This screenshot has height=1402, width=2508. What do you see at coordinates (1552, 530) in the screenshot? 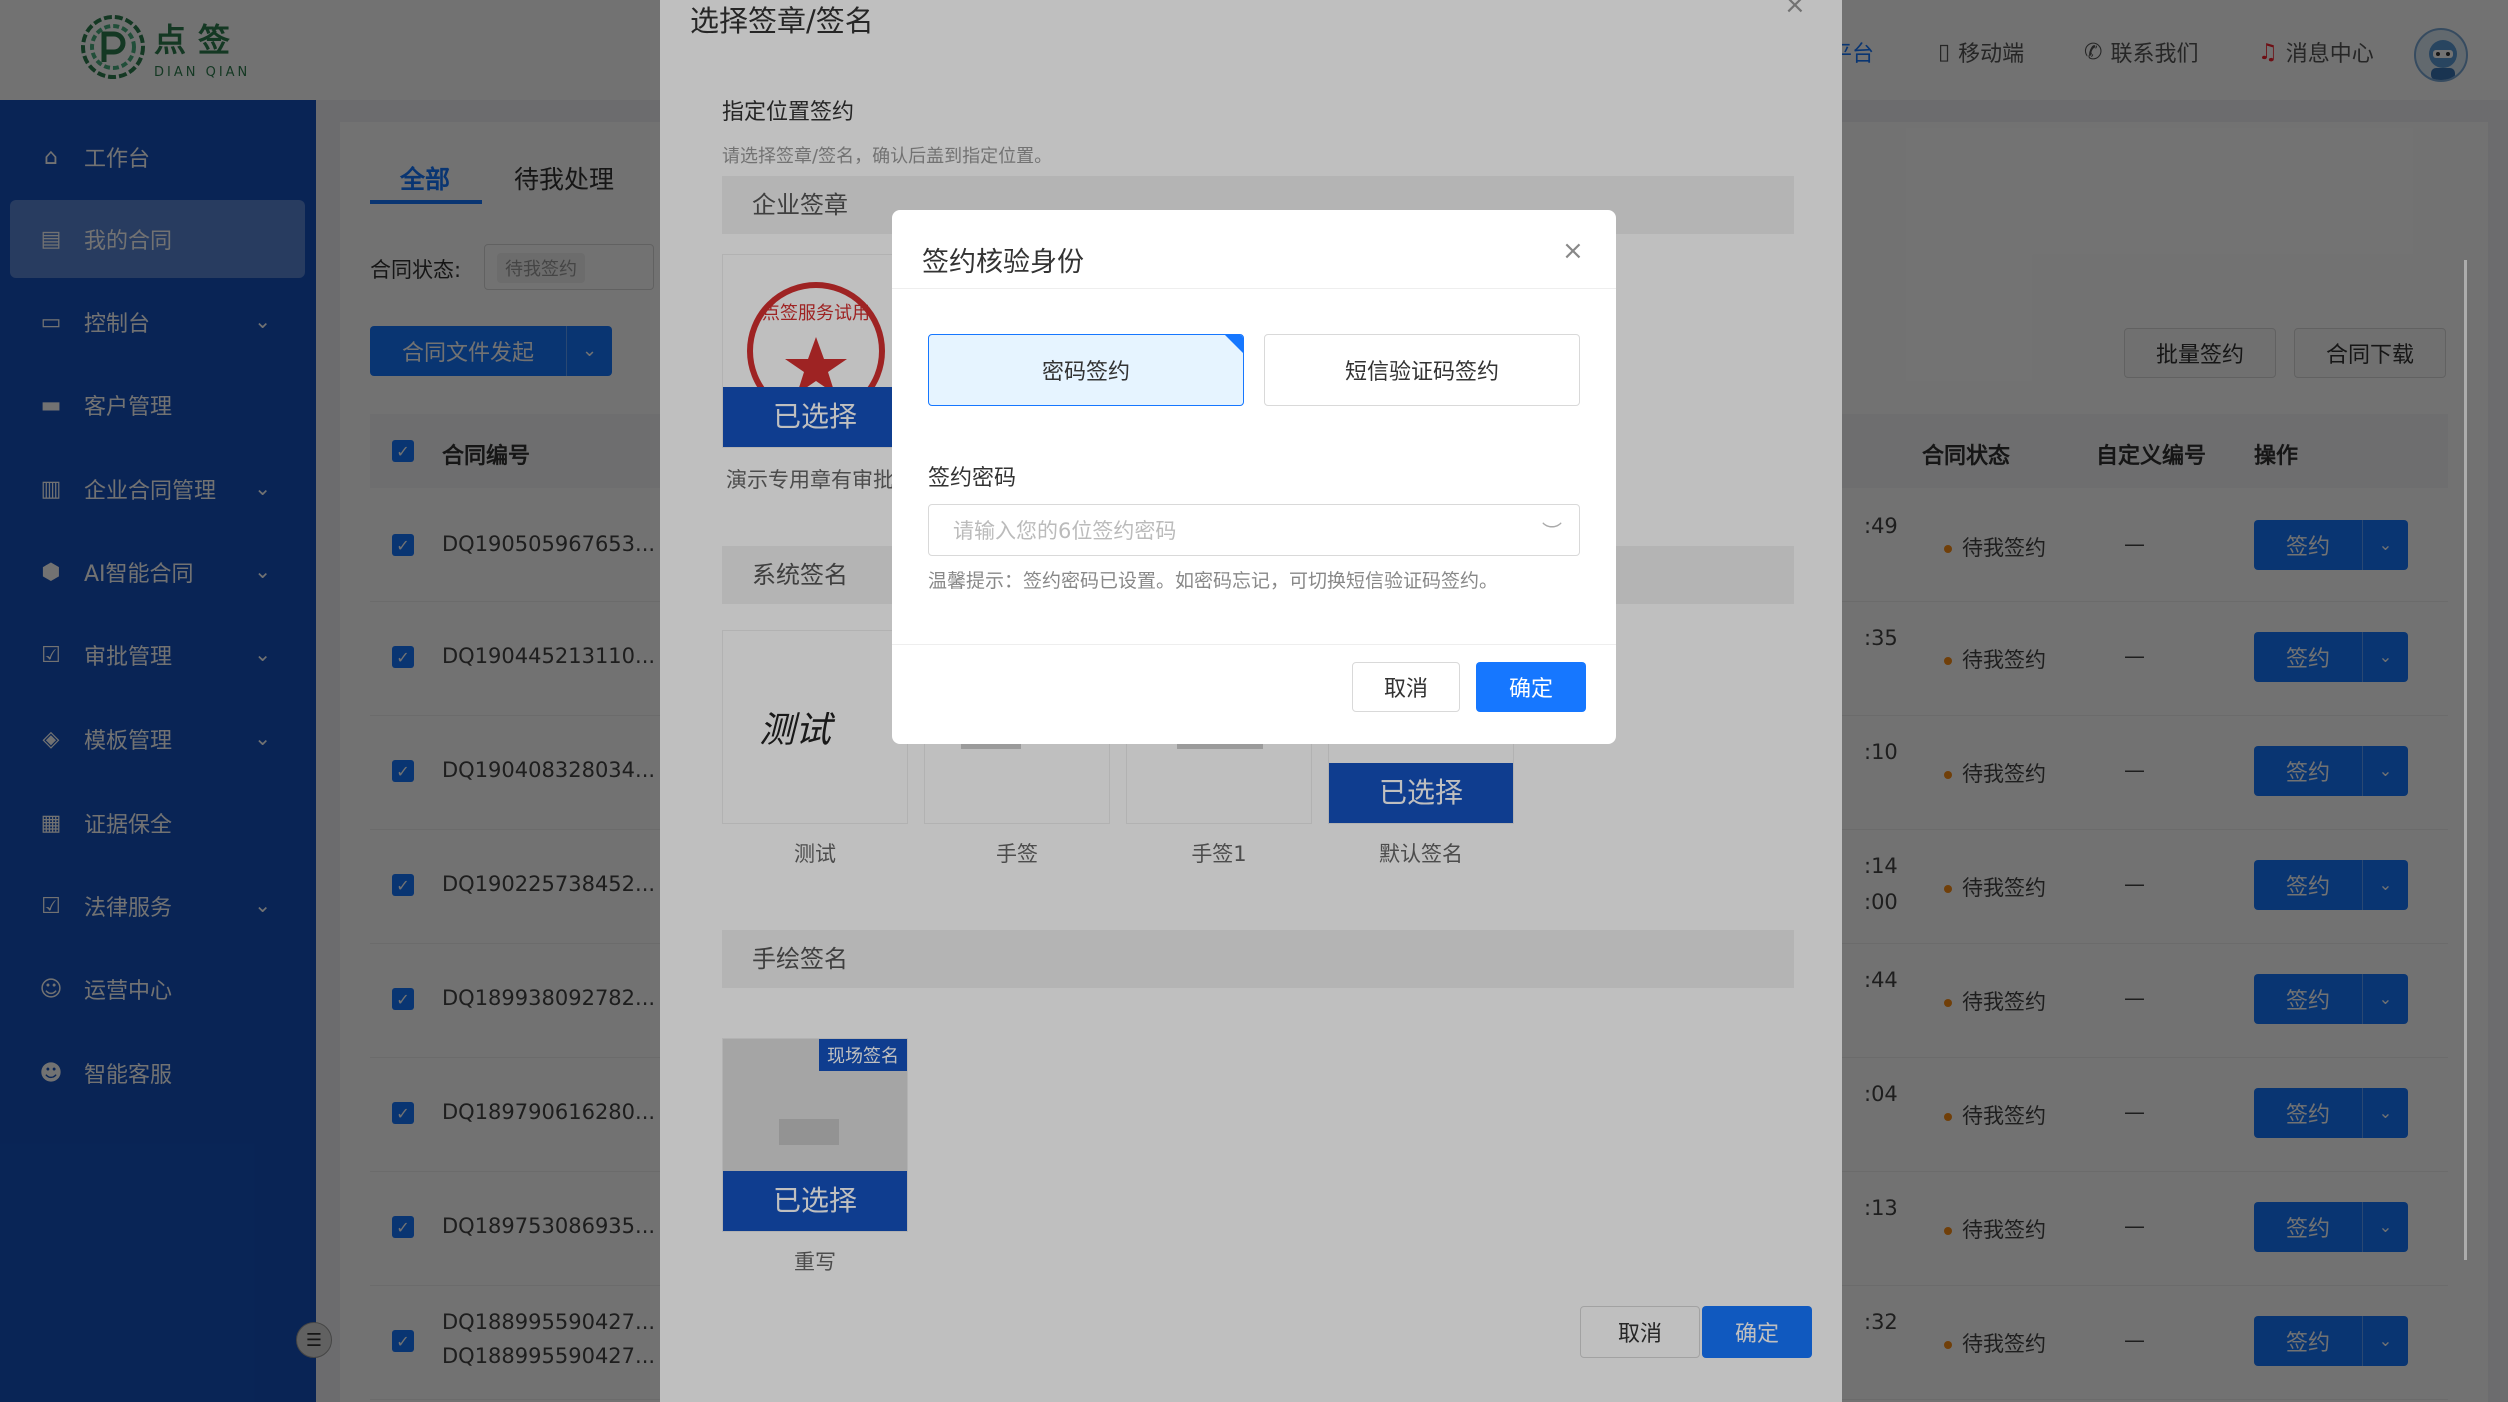
I see `eye-closed-icon: ︶` at bounding box center [1552, 530].